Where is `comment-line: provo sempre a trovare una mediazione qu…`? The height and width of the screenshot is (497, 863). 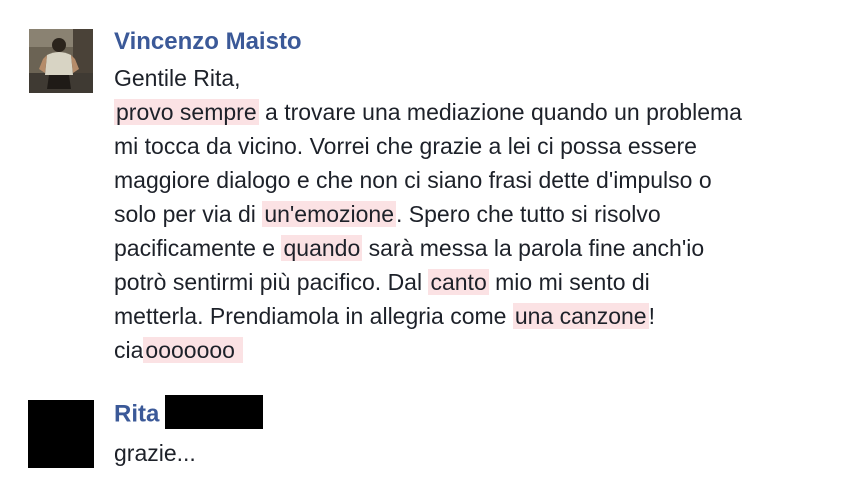 comment-line: provo sempre a trovare una mediazione qu… is located at coordinates (484, 112).